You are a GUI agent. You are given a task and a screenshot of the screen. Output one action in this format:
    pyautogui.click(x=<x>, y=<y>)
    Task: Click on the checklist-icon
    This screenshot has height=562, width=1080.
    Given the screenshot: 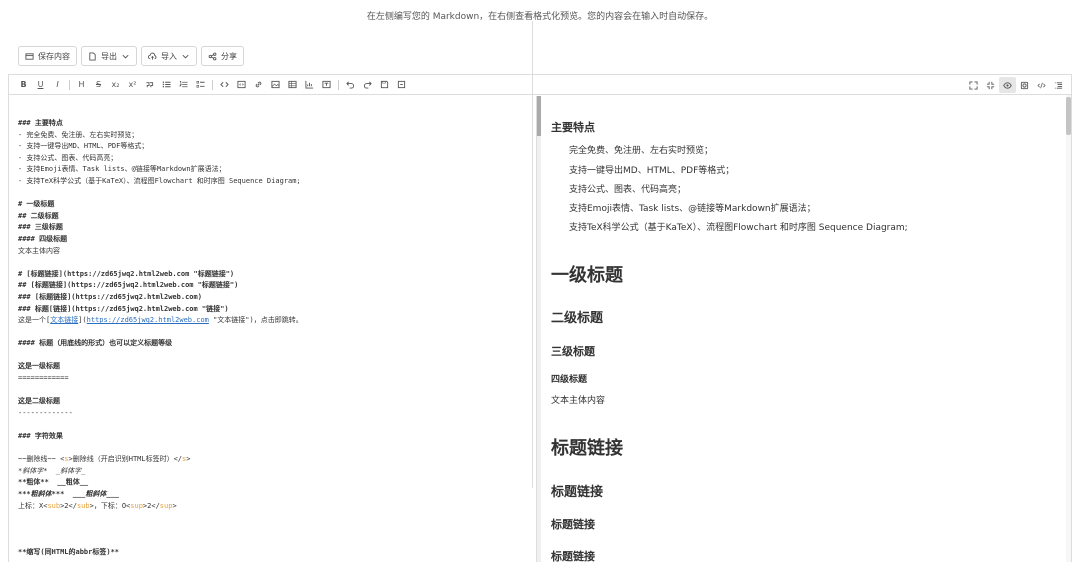 What is the action you would take?
    pyautogui.click(x=200, y=84)
    